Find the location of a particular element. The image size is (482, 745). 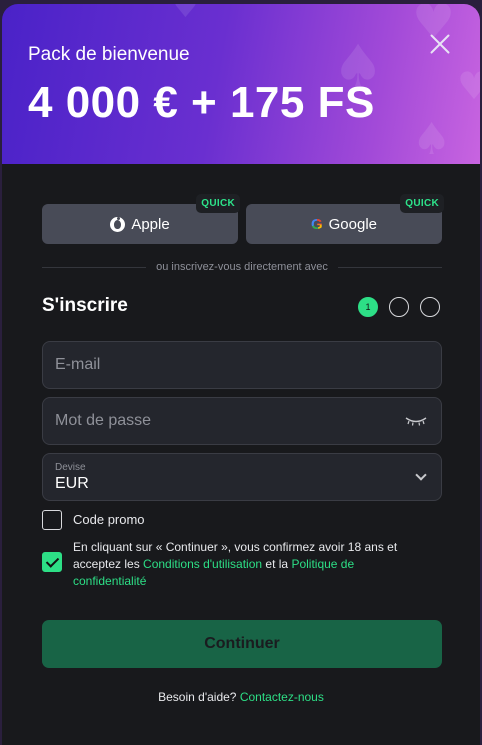

divider: ou inscrivez-vous directement avec is located at coordinates (242, 267).